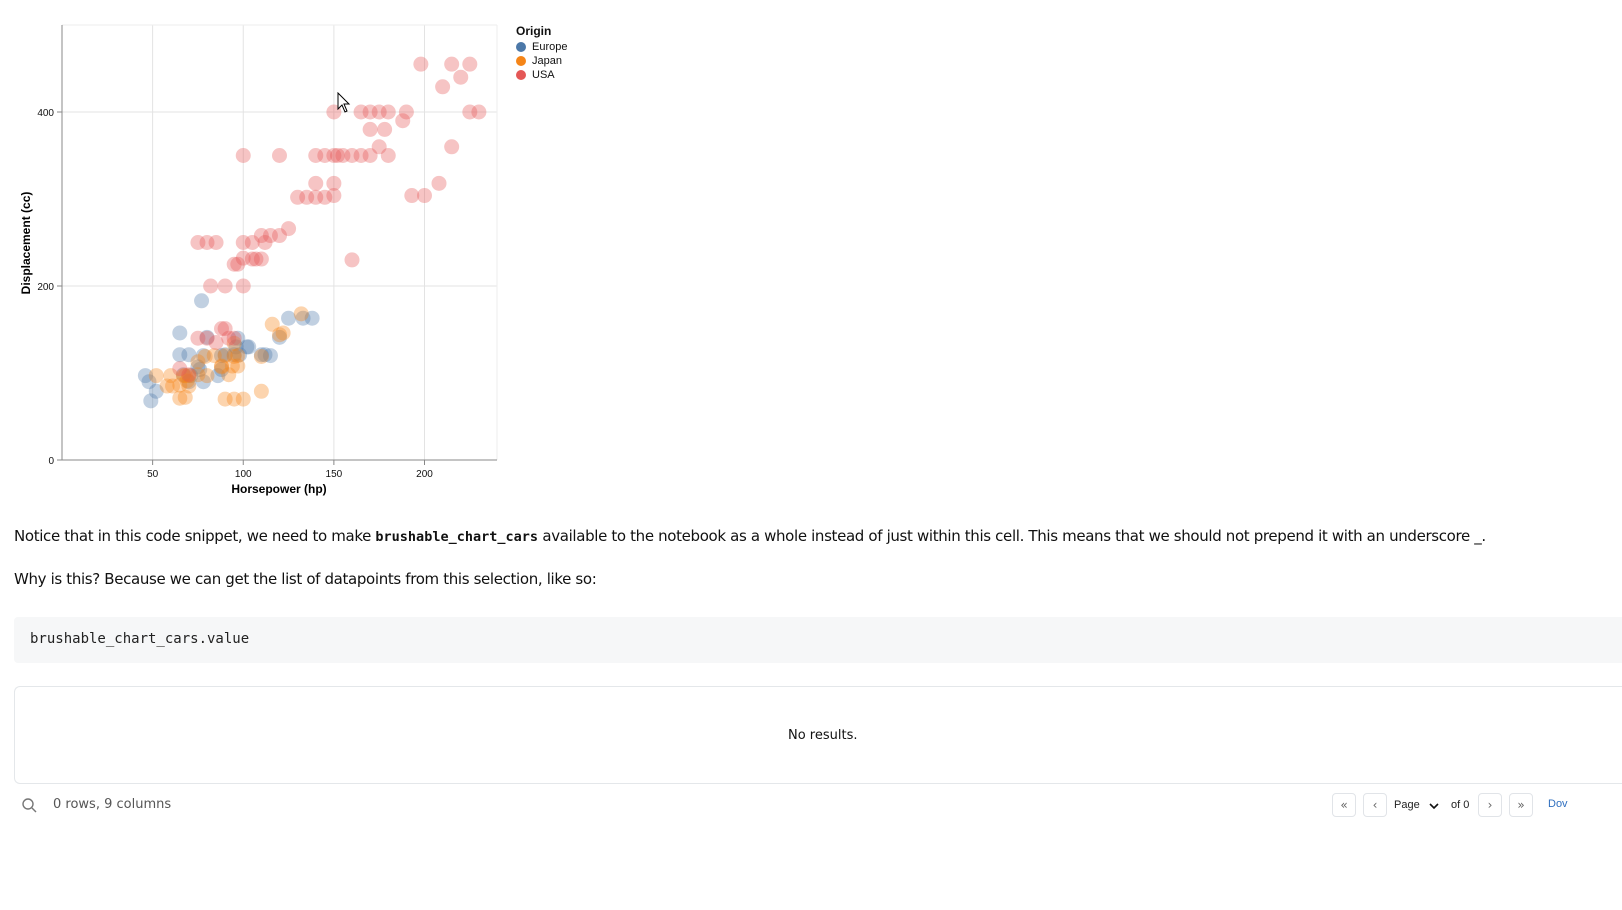 This screenshot has width=1622, height=910. What do you see at coordinates (1460, 805) in the screenshot?
I see `page-count: of 0` at bounding box center [1460, 805].